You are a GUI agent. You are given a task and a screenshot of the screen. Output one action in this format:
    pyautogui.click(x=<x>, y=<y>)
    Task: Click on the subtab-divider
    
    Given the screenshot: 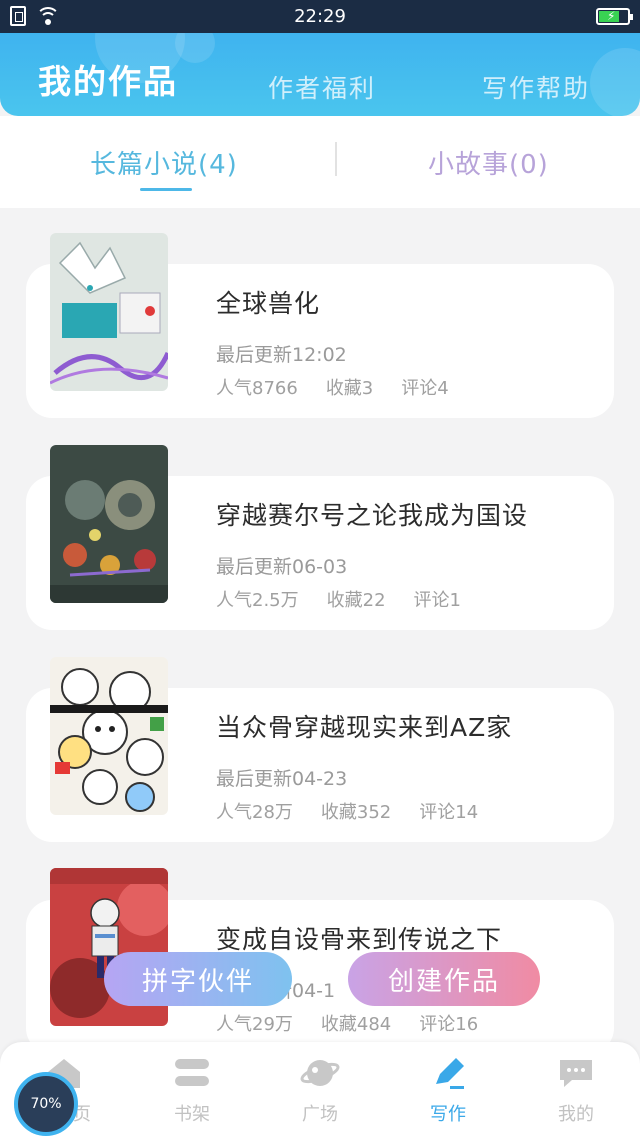 What is the action you would take?
    pyautogui.click(x=336, y=159)
    